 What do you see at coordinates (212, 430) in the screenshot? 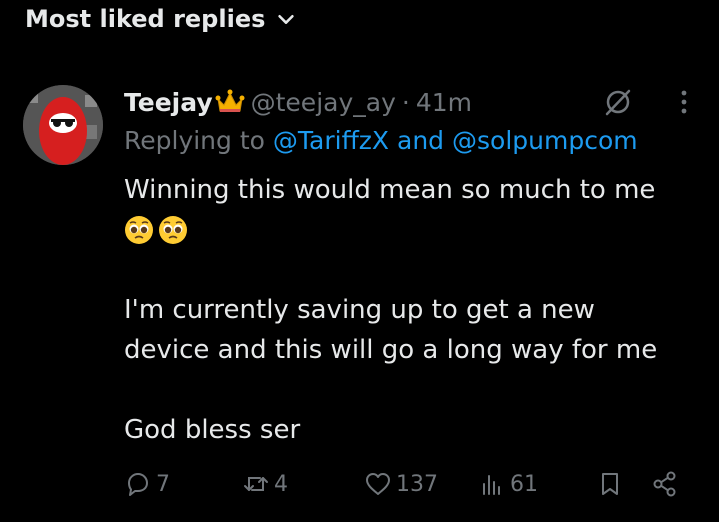
I see `body-line: God bless ser` at bounding box center [212, 430].